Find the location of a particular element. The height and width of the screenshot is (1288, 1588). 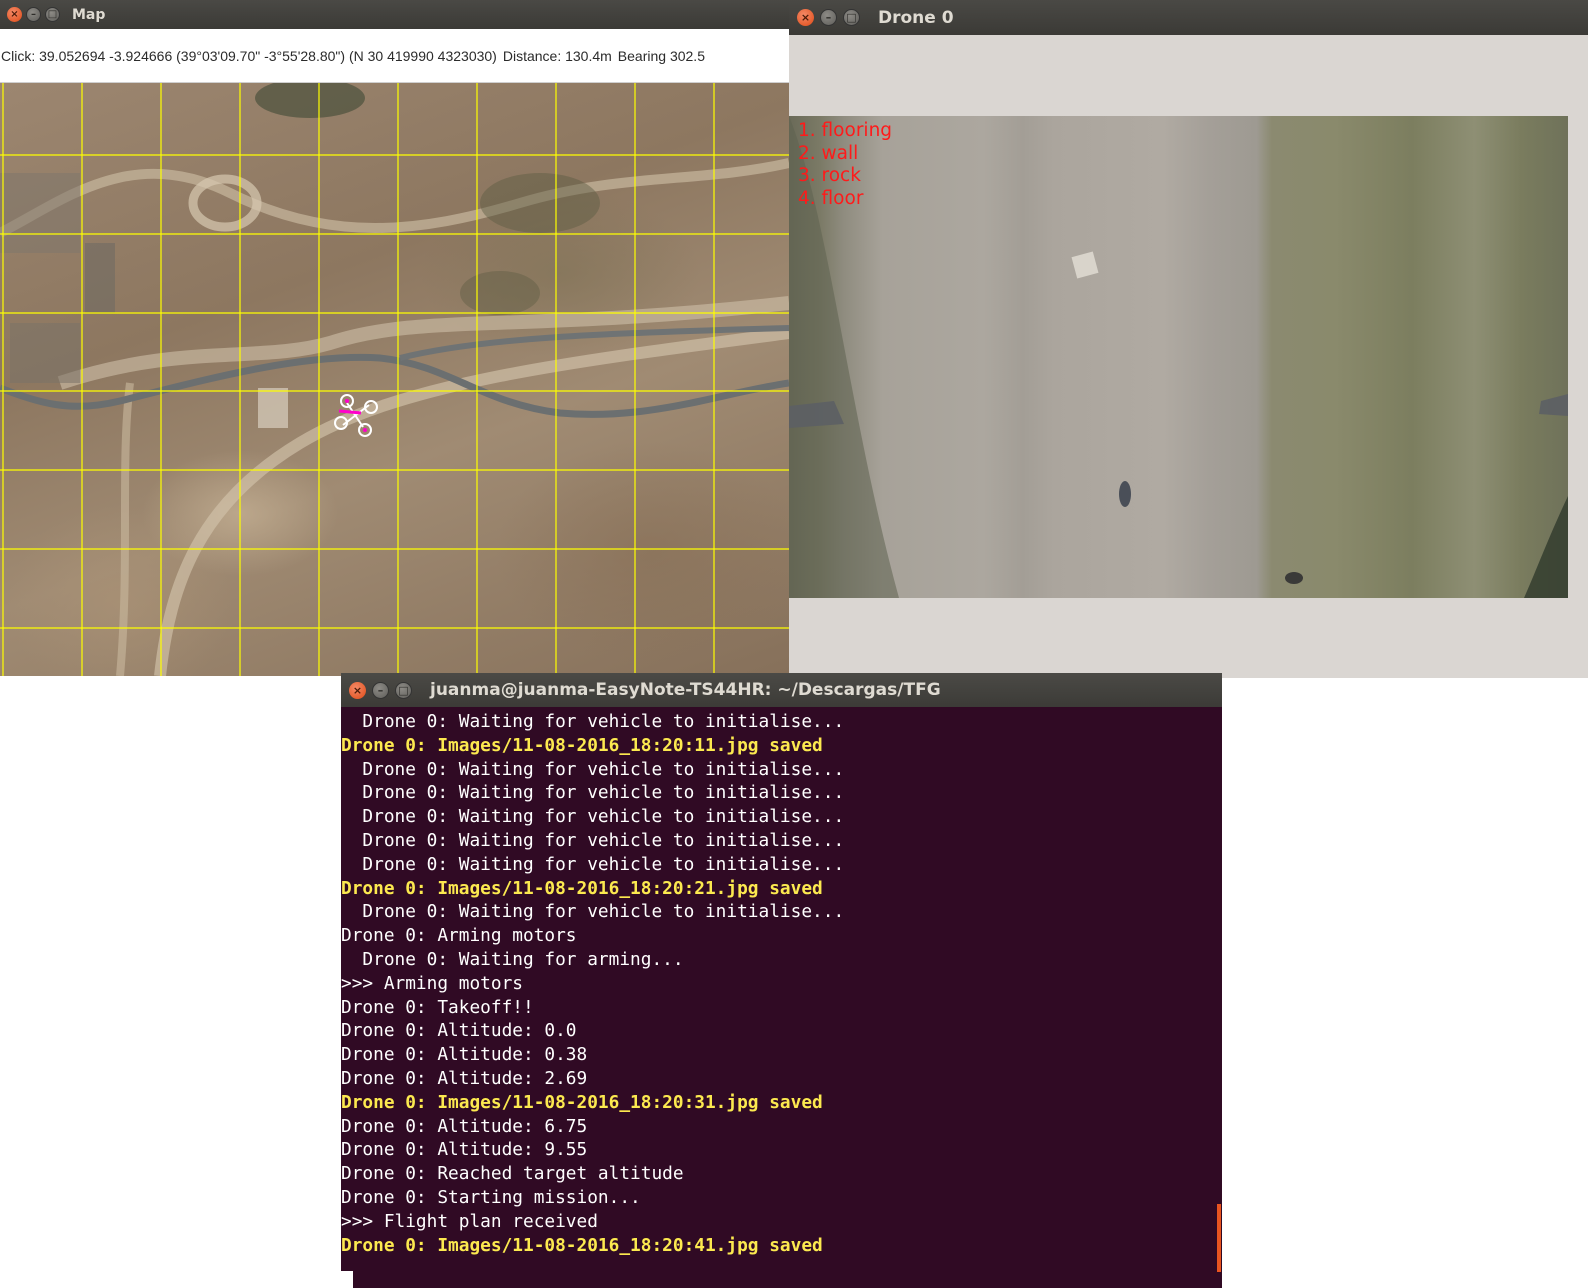

map-maximize-button: □ is located at coordinates (52, 14).